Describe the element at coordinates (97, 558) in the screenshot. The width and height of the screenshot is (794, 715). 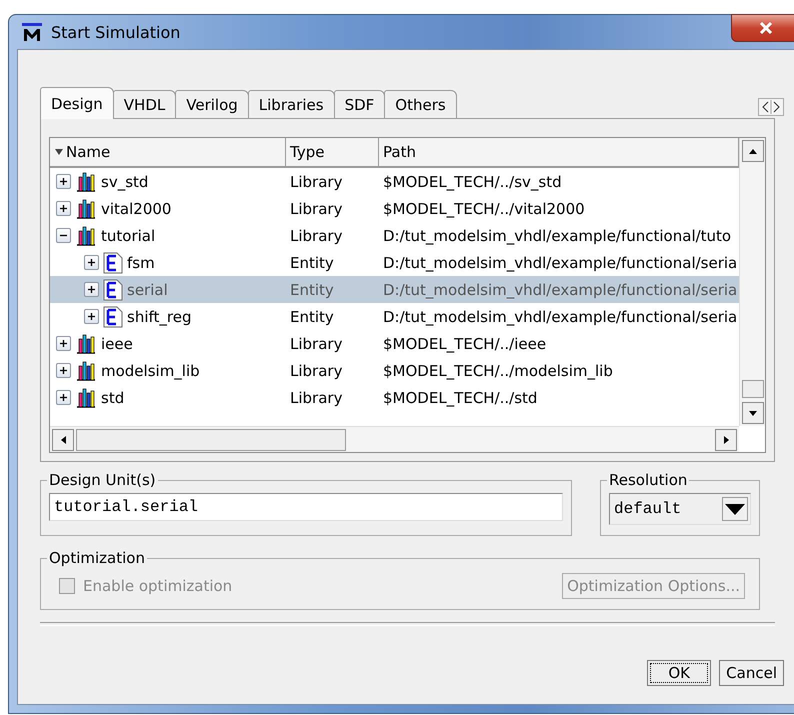
I see `group-label: Optimization` at that location.